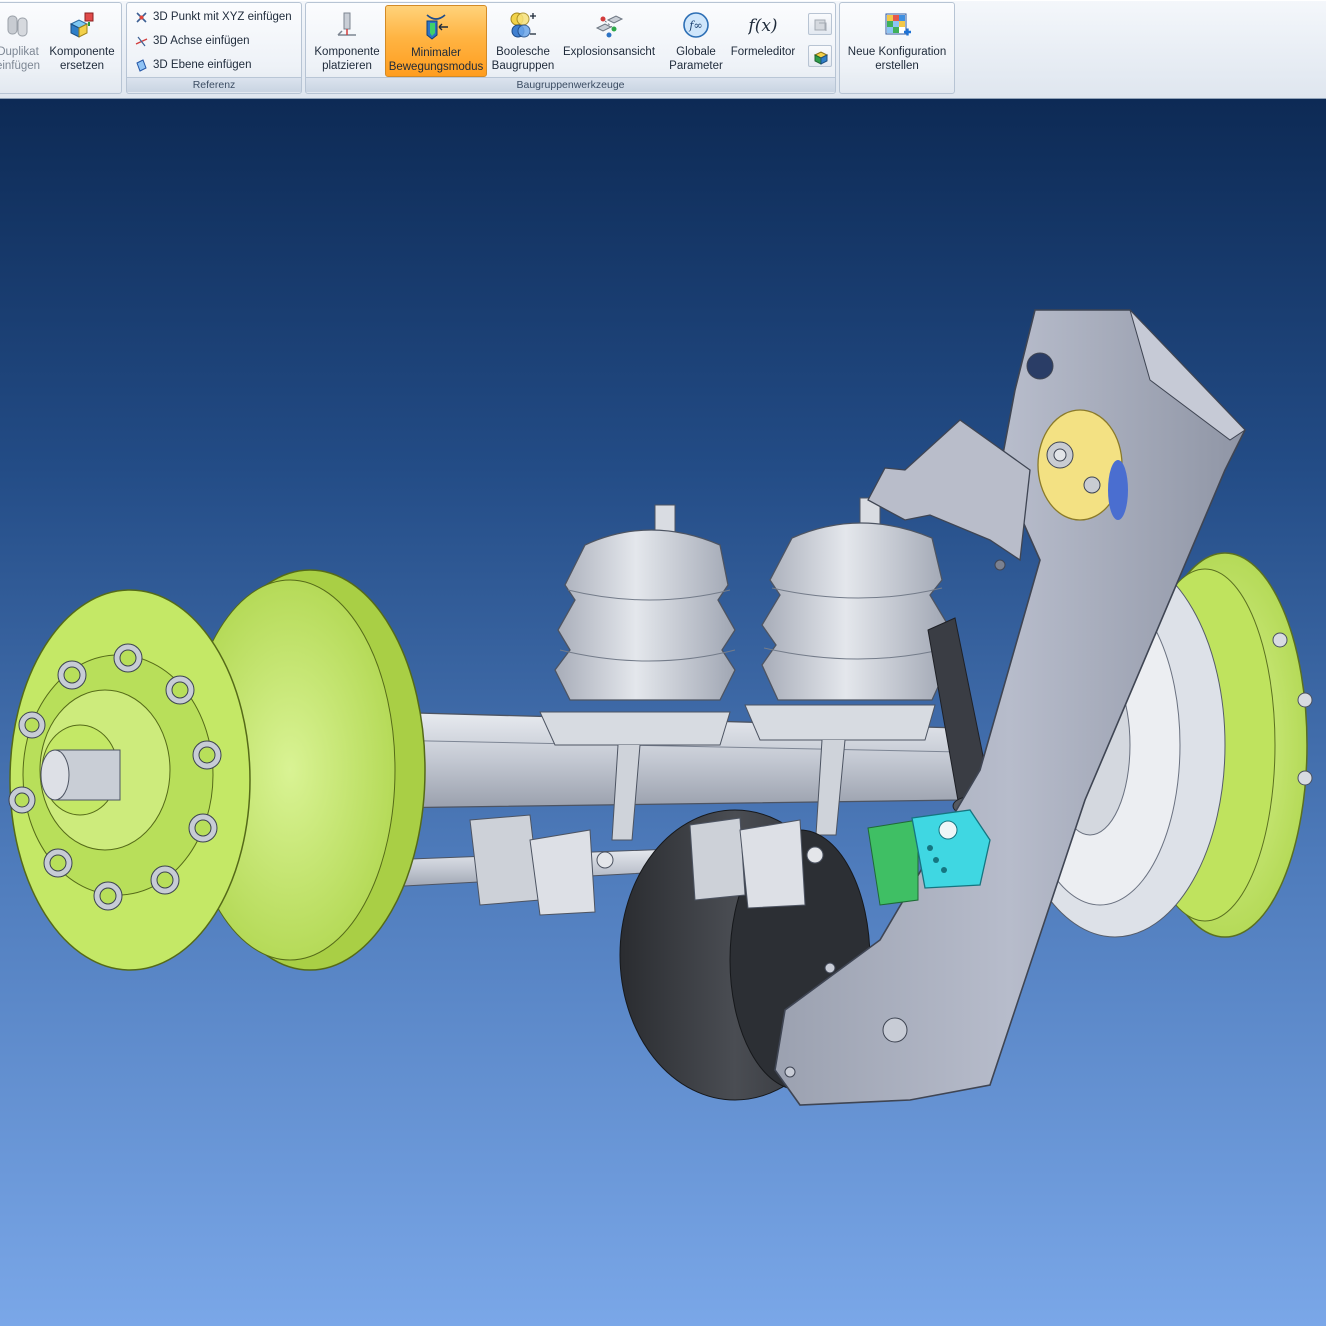  What do you see at coordinates (609, 25) in the screenshot?
I see `exploded-view-icon` at bounding box center [609, 25].